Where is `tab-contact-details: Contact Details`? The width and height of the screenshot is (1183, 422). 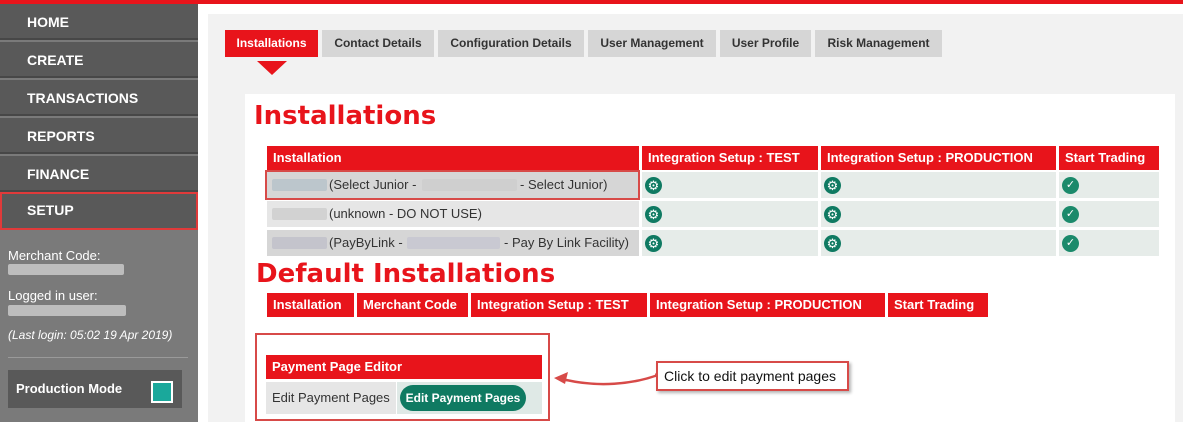
tab-contact-details: Contact Details is located at coordinates (378, 43).